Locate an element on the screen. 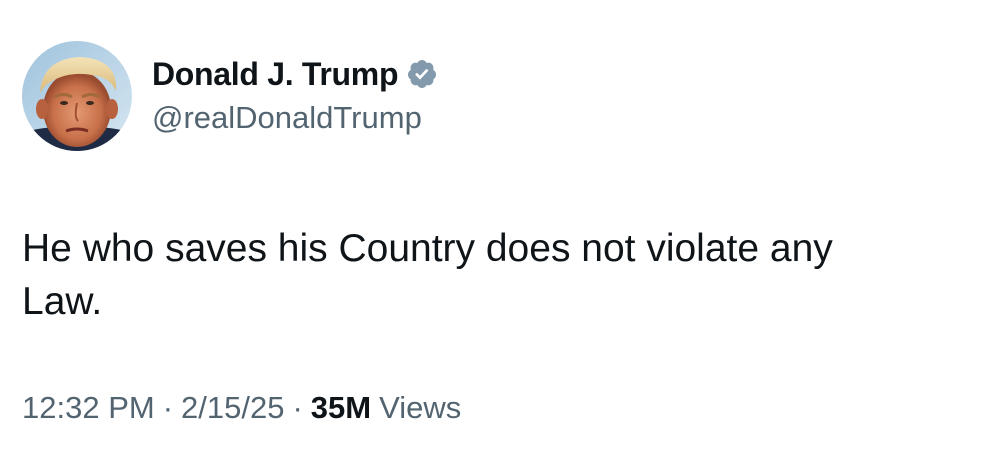 Image resolution: width=1000 pixels, height=450 pixels. views-label: Views is located at coordinates (420, 408).